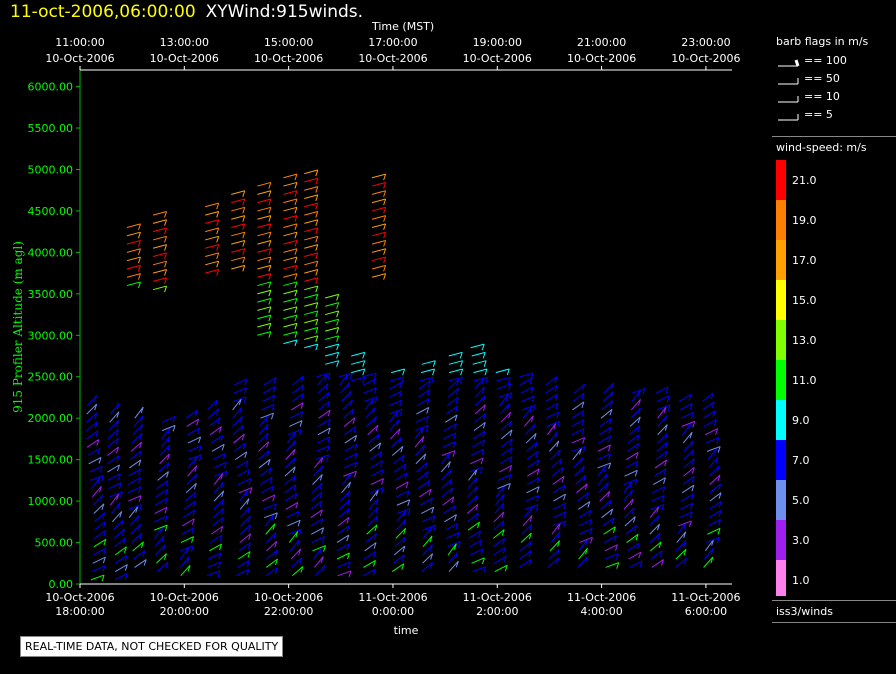  Describe the element at coordinates (51, 501) in the screenshot. I see `y-tick-label: 1000.00` at that location.